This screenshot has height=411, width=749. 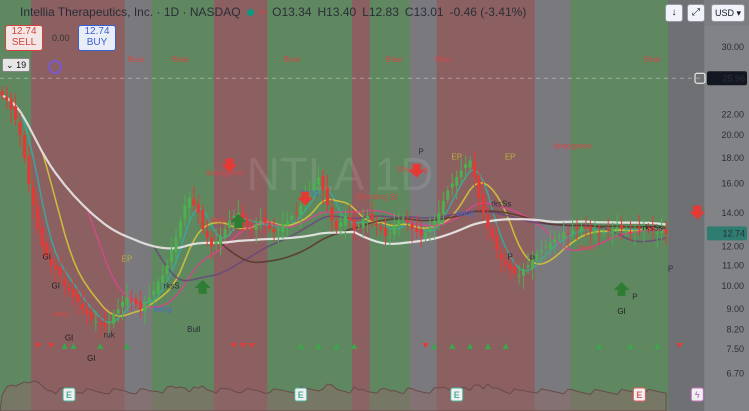 I want to click on price-tick-label: 18.00, so click(x=732, y=158).